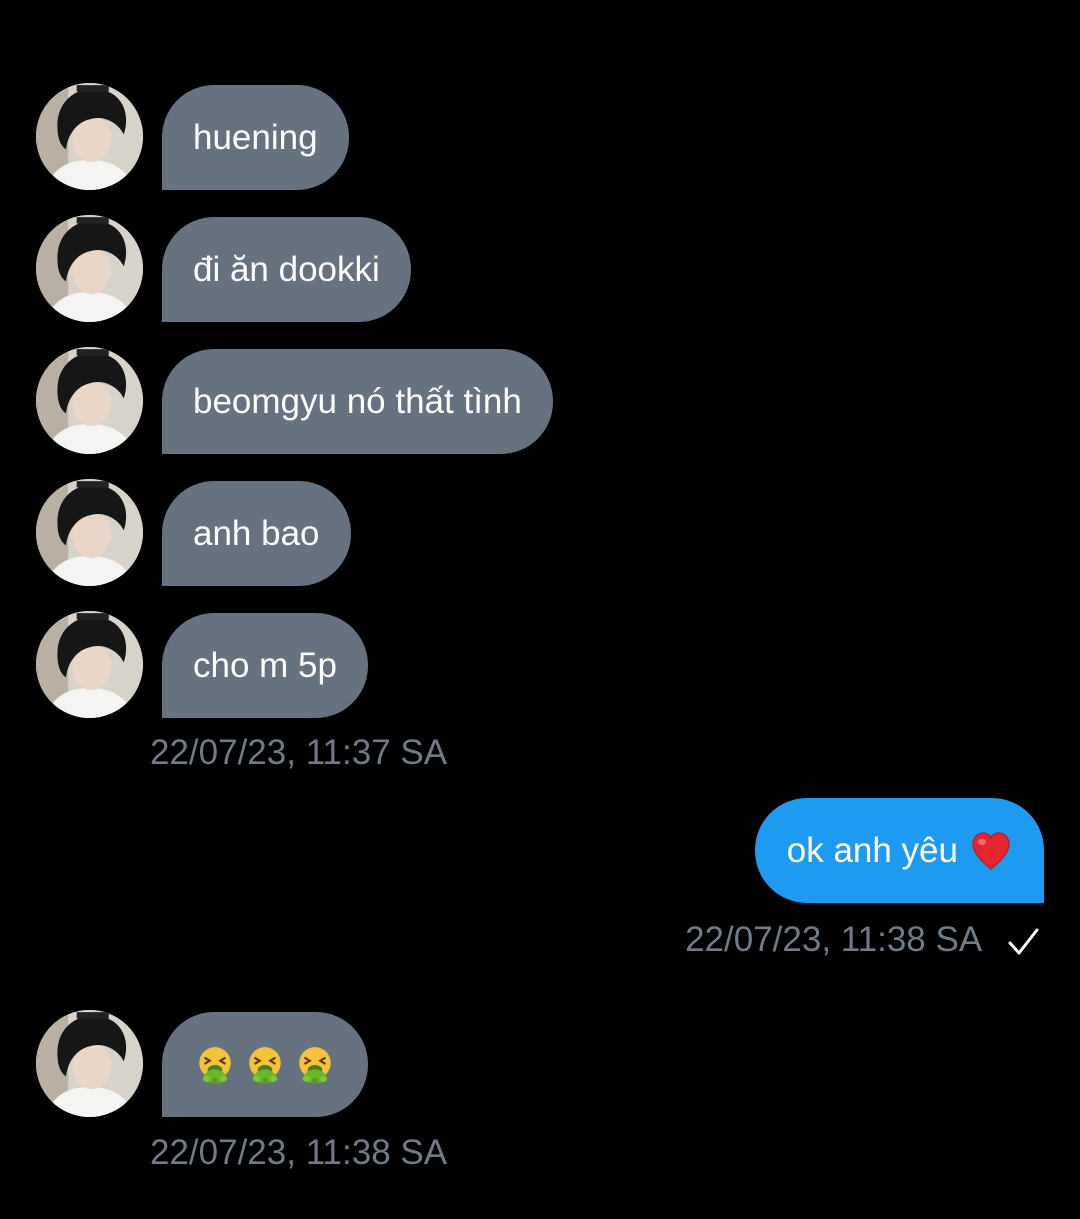  I want to click on message-text: beomgyu nó thất tình, so click(357, 401).